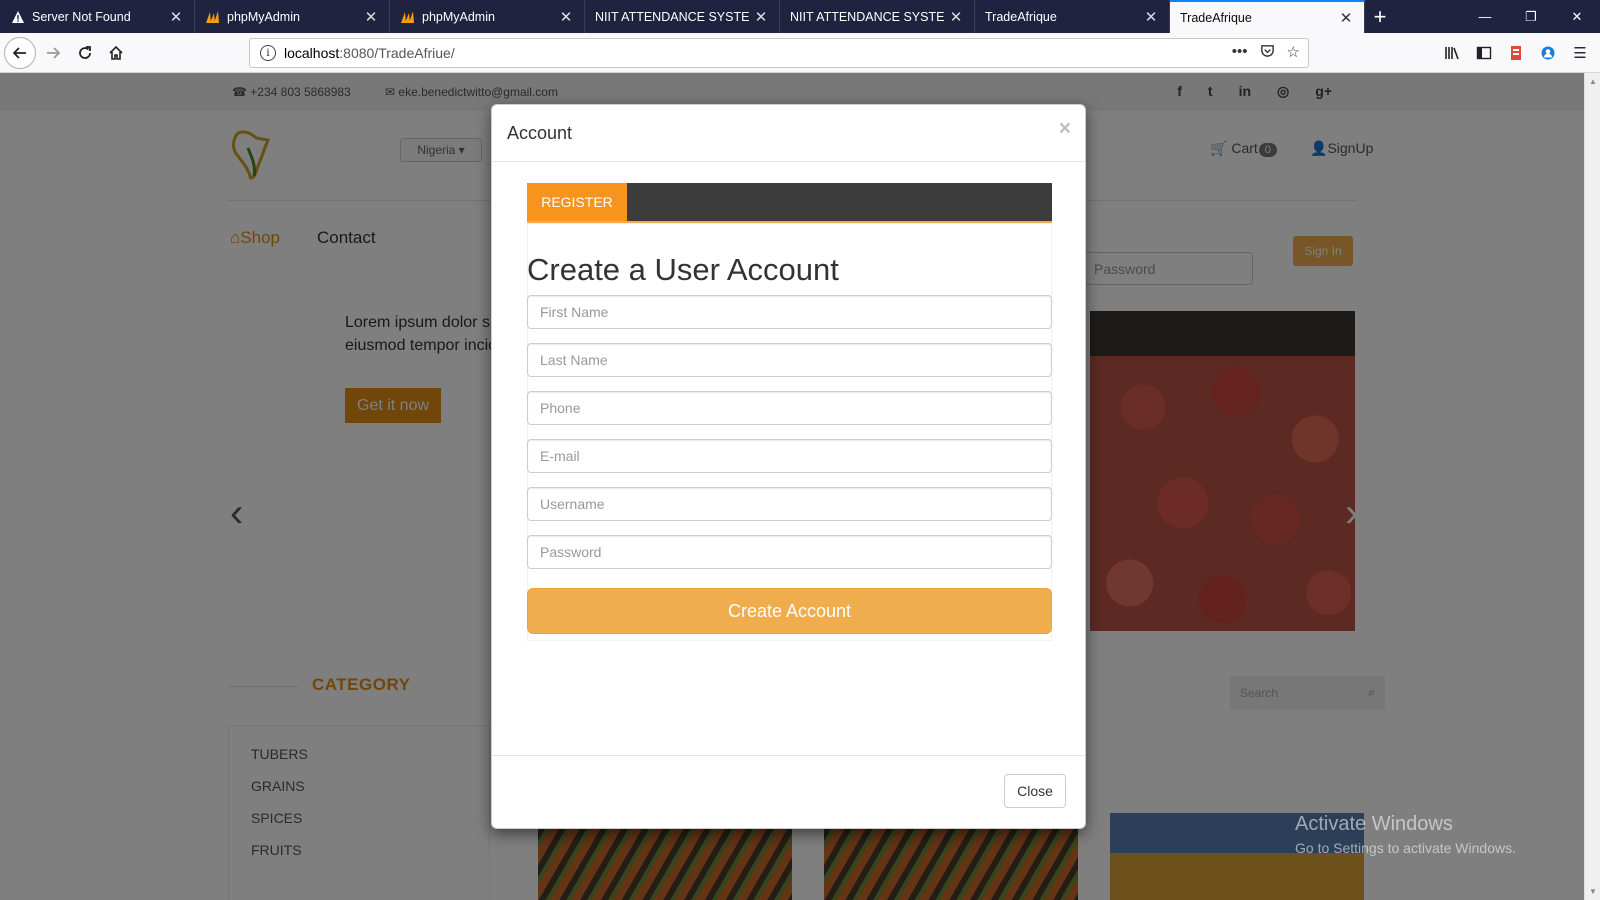 The height and width of the screenshot is (900, 1600). I want to click on browser-tab: Server Not Found ✕, so click(97, 16).